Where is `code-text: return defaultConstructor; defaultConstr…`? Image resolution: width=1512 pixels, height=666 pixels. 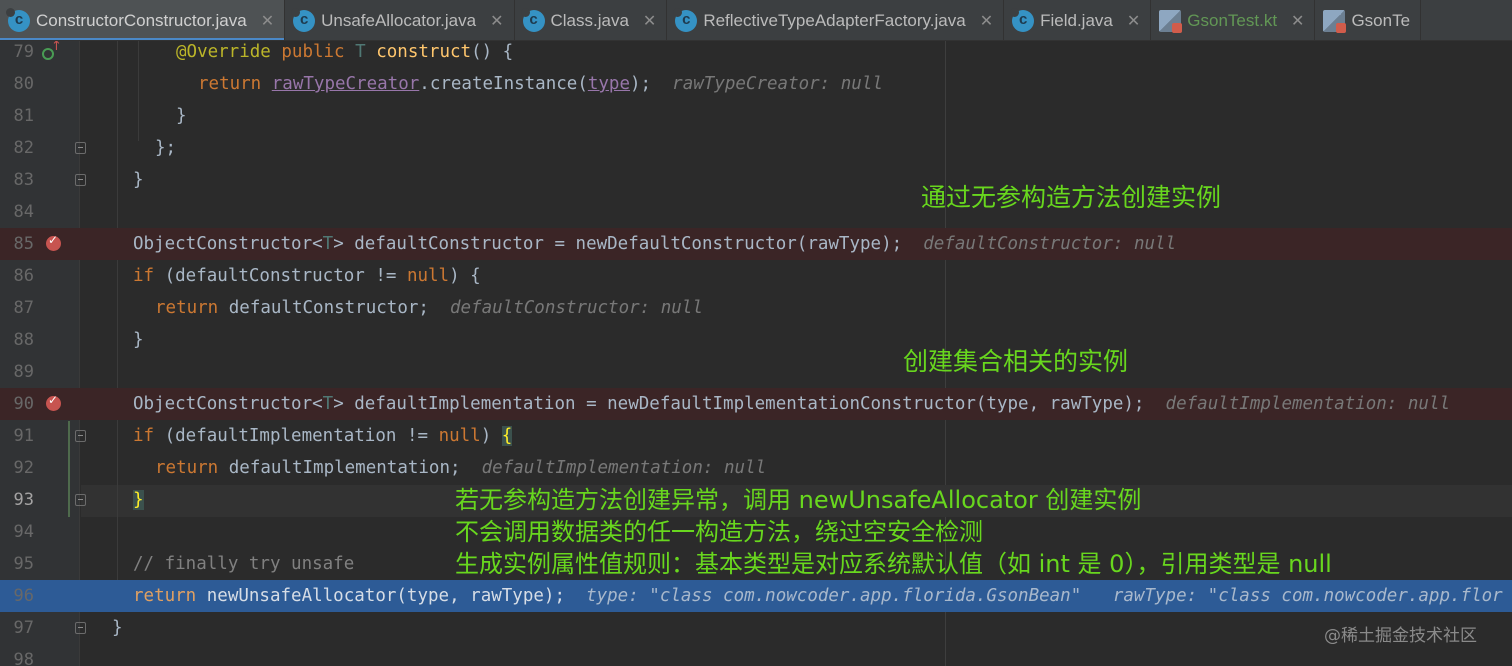
code-text: return defaultConstructor; defaultConstr… is located at coordinates (429, 308).